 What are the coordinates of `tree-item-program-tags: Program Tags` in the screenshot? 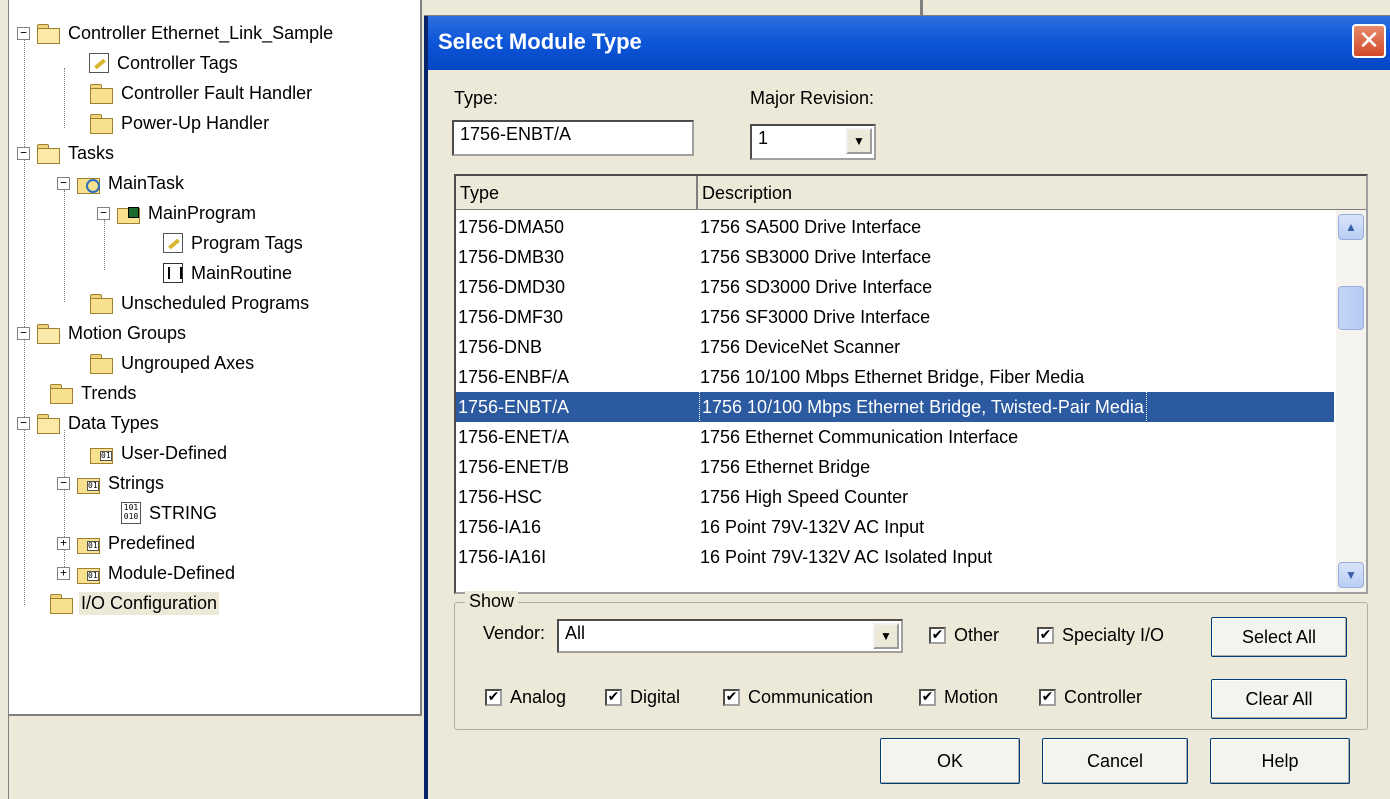 It's located at (234, 243).